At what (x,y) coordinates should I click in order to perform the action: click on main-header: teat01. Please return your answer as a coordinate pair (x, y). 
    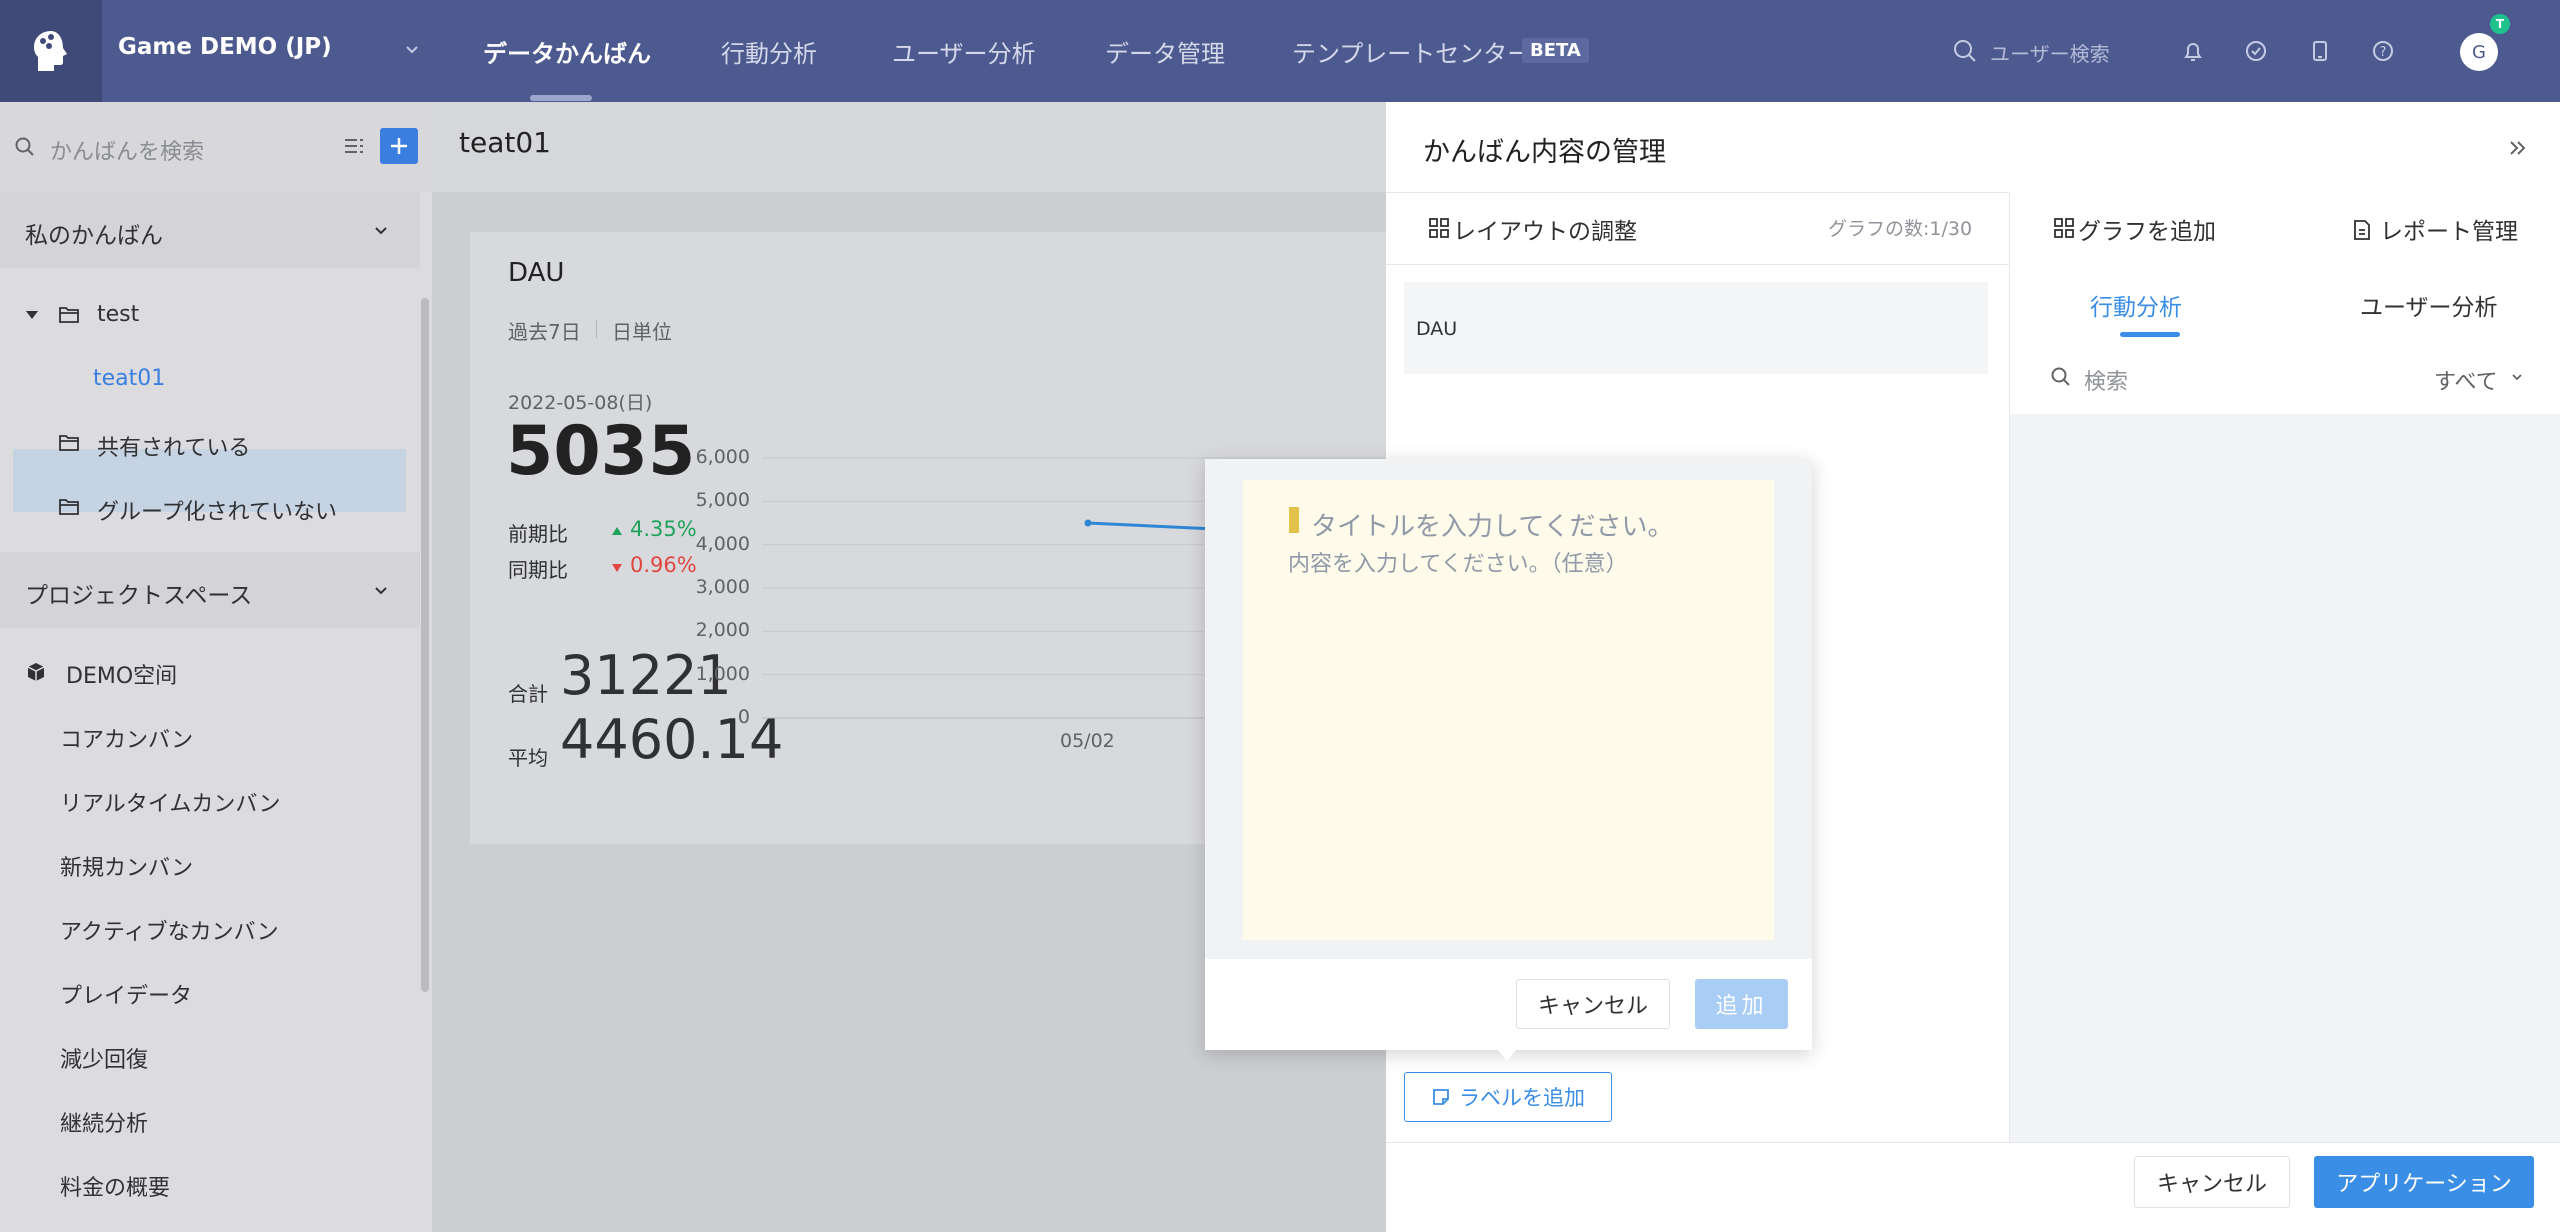
    Looking at the image, I should click on (909, 147).